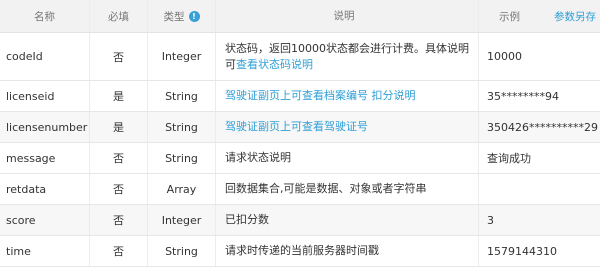 This screenshot has width=600, height=273. What do you see at coordinates (320, 96) in the screenshot?
I see `license-archive-link: 驾驶证副页上可查看档案编号 扣分说明` at bounding box center [320, 96].